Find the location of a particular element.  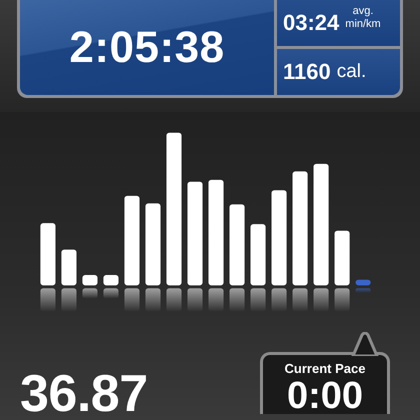

calories-unit: cal. is located at coordinates (351, 72).